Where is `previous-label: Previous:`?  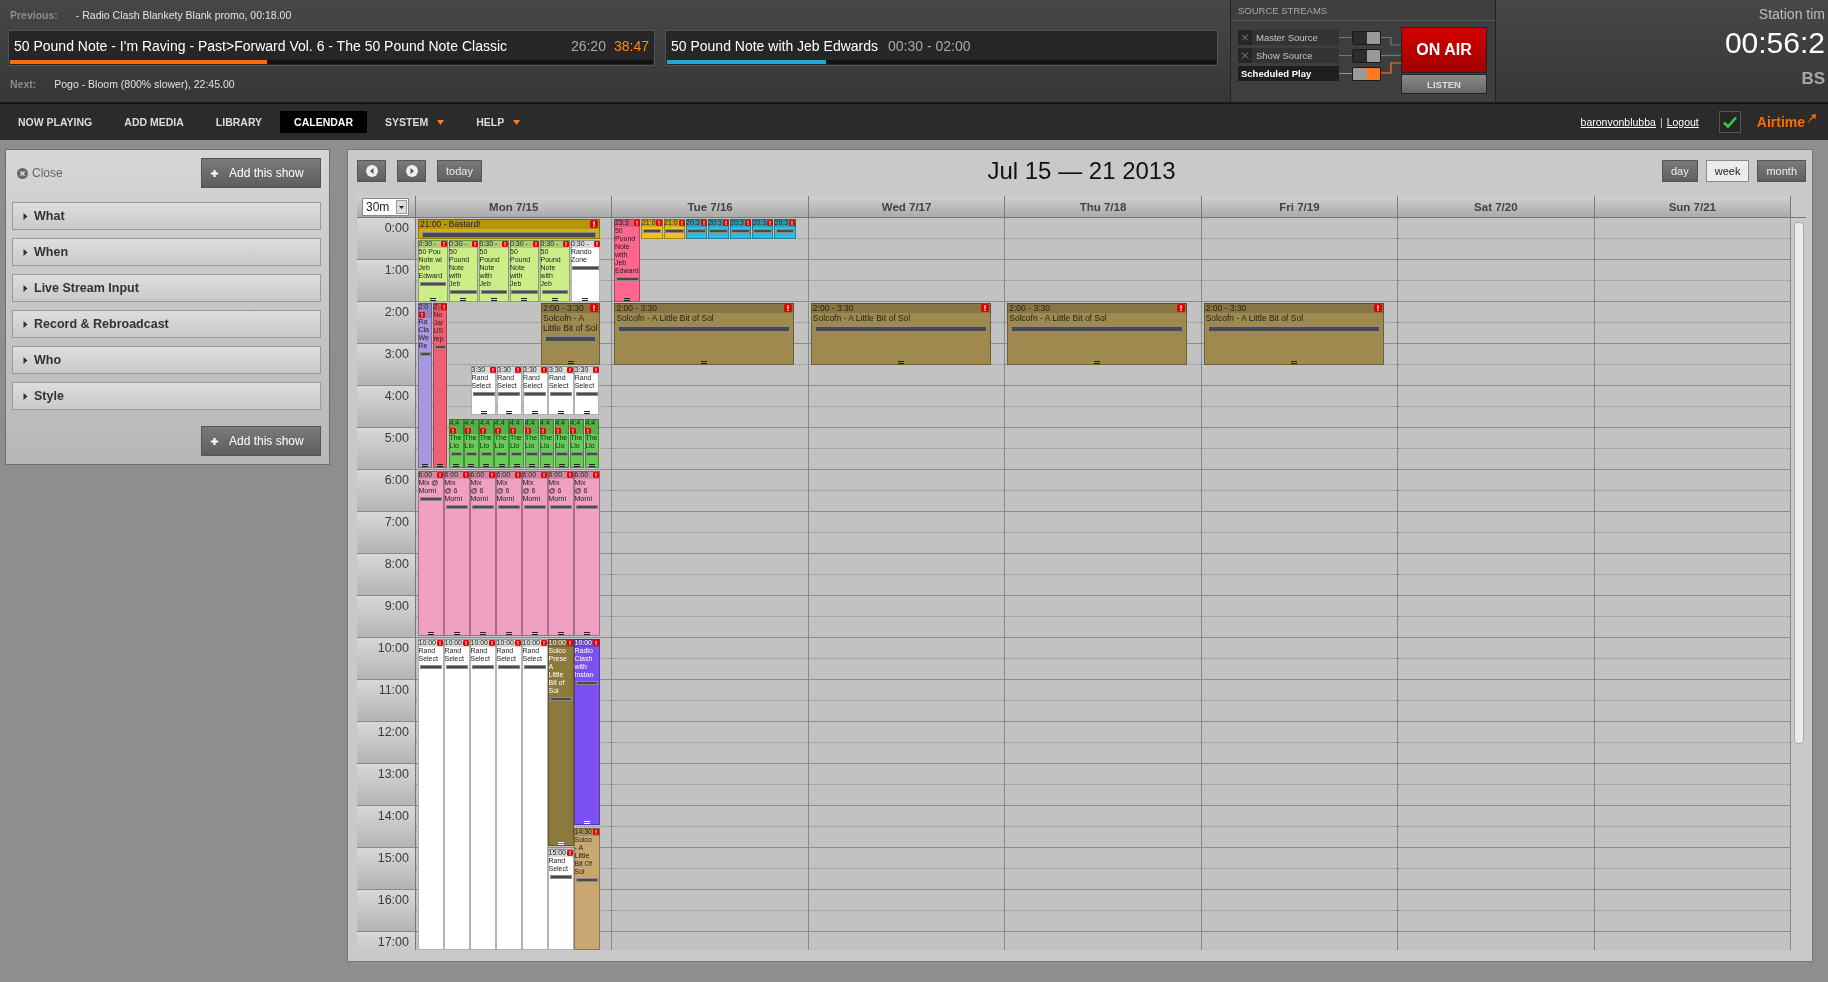 previous-label: Previous: is located at coordinates (34, 15).